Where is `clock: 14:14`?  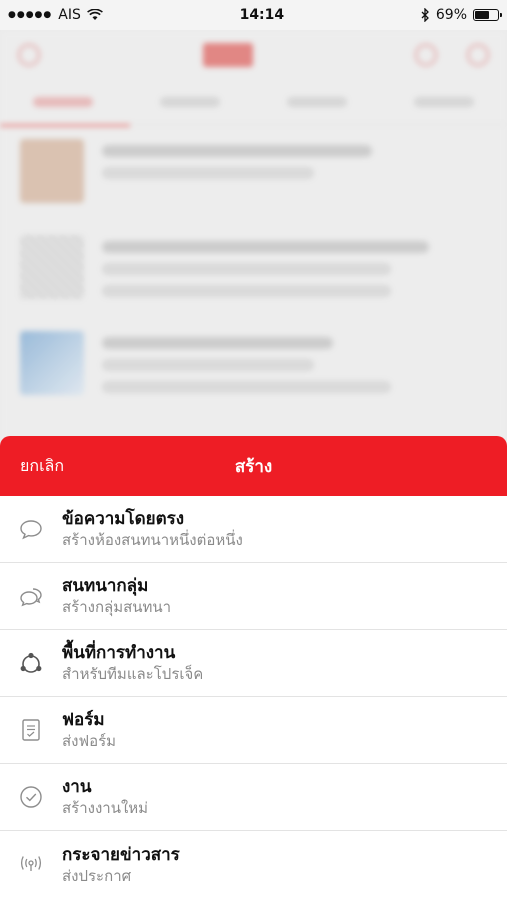 clock: 14:14 is located at coordinates (262, 15).